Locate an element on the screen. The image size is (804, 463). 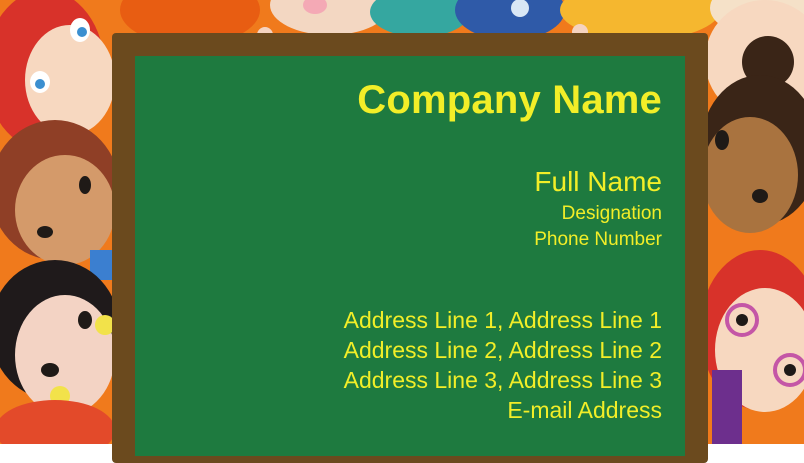
address-line-2: Address Line 2, Address Line 2 is located at coordinates (502, 350).